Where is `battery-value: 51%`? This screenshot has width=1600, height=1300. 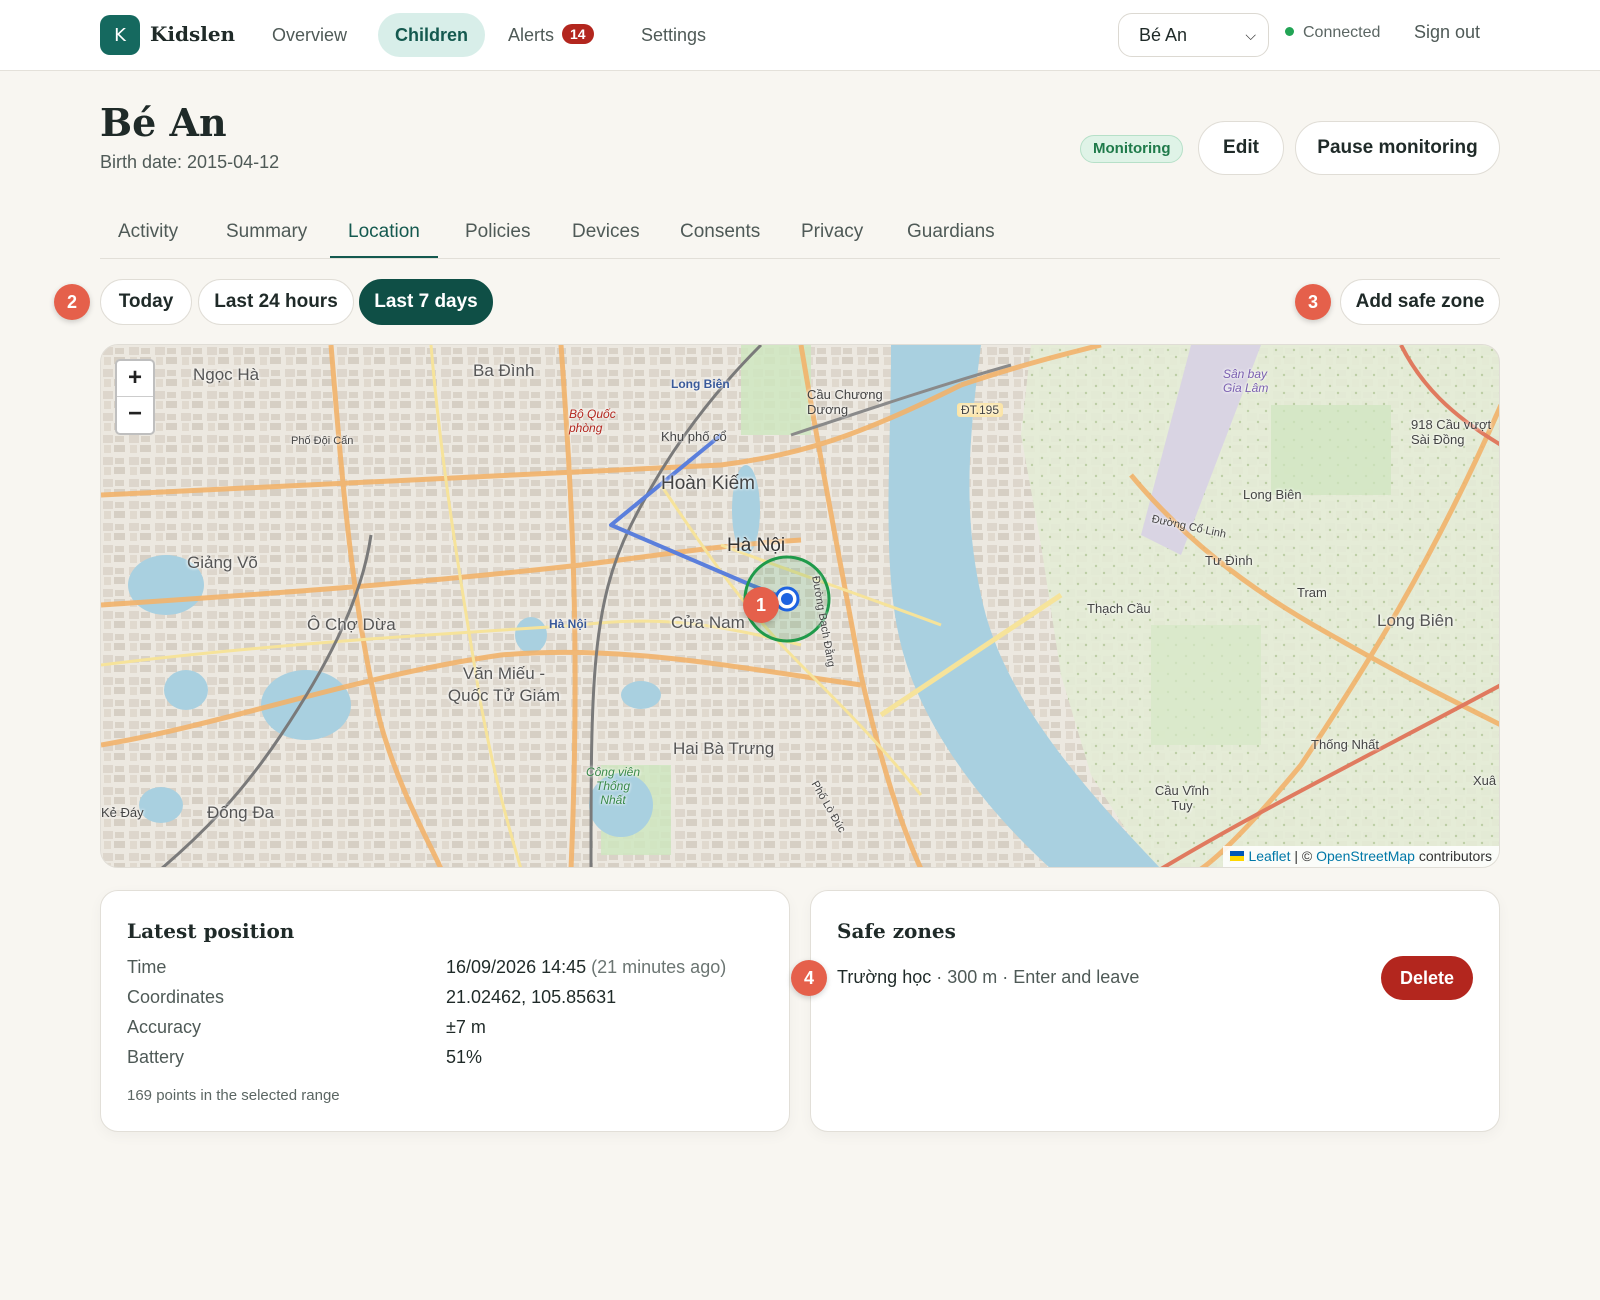 battery-value: 51% is located at coordinates (464, 1057).